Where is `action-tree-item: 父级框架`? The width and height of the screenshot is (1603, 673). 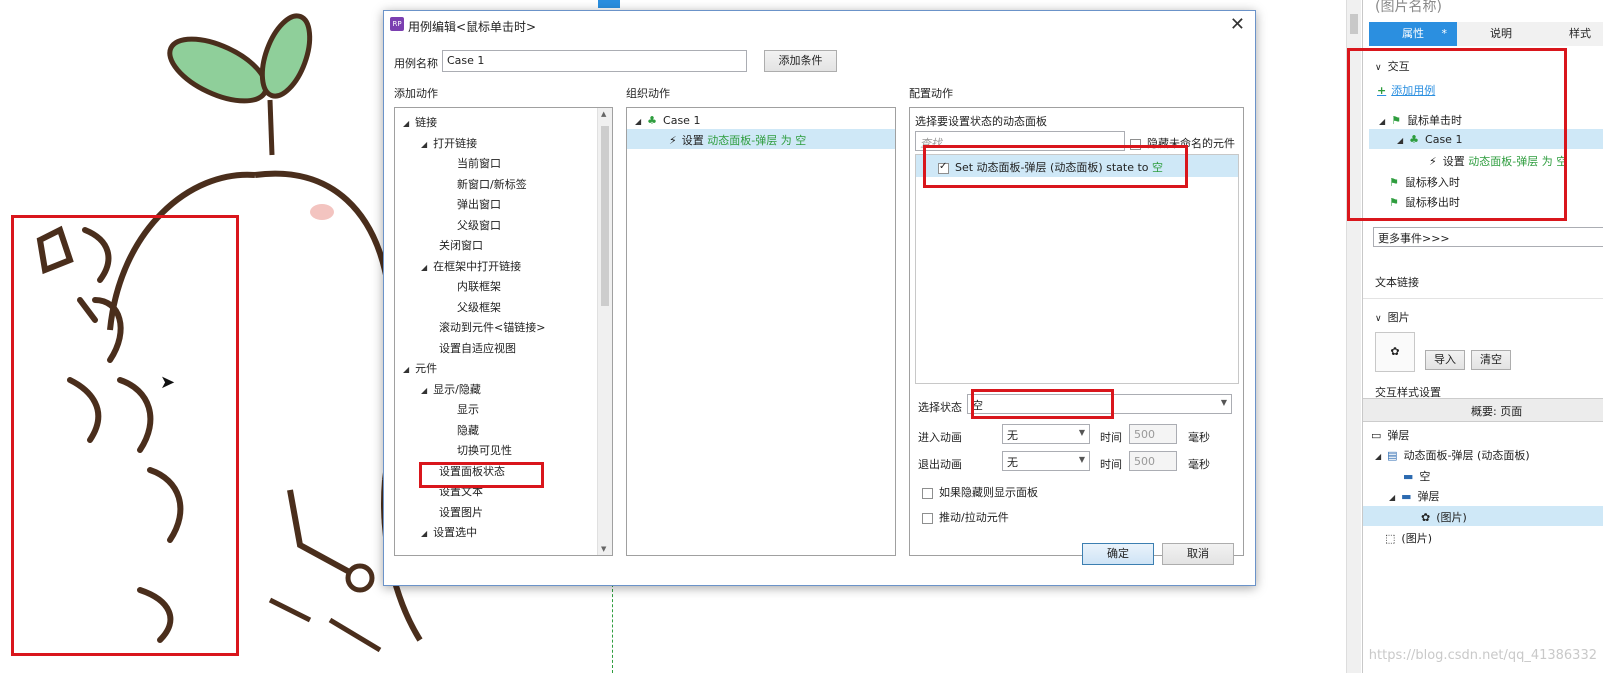 action-tree-item: 父级框架 is located at coordinates (479, 307).